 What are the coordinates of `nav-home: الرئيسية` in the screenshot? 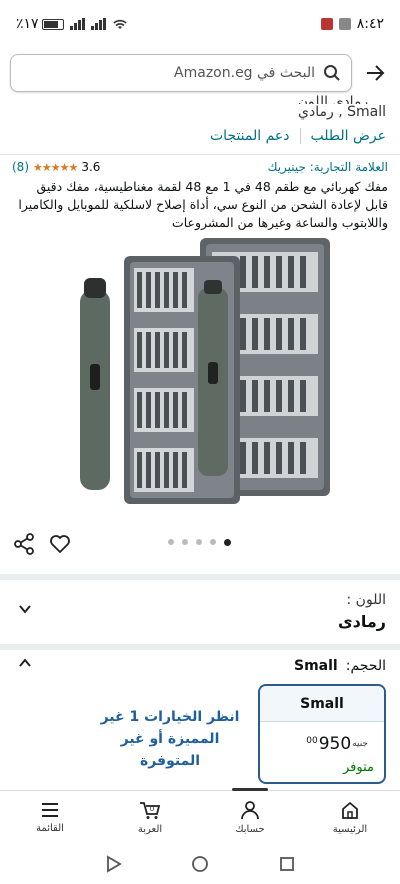 It's located at (350, 817).